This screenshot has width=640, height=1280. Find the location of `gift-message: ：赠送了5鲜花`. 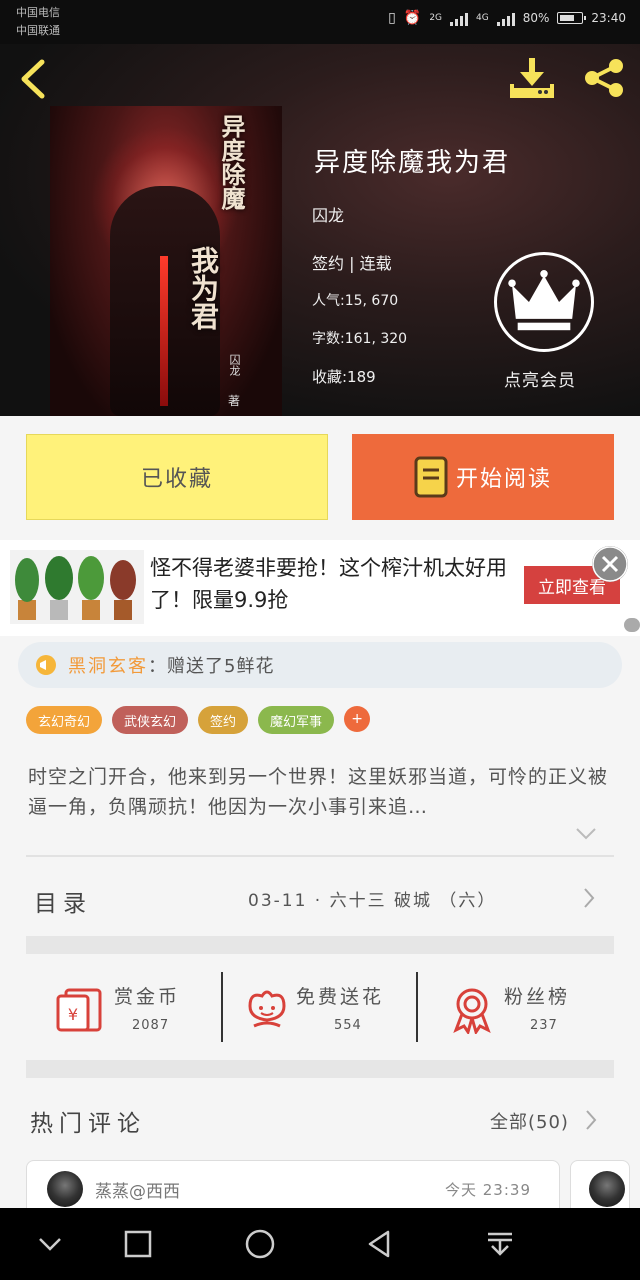

gift-message: ：赠送了5鲜花 is located at coordinates (211, 666).